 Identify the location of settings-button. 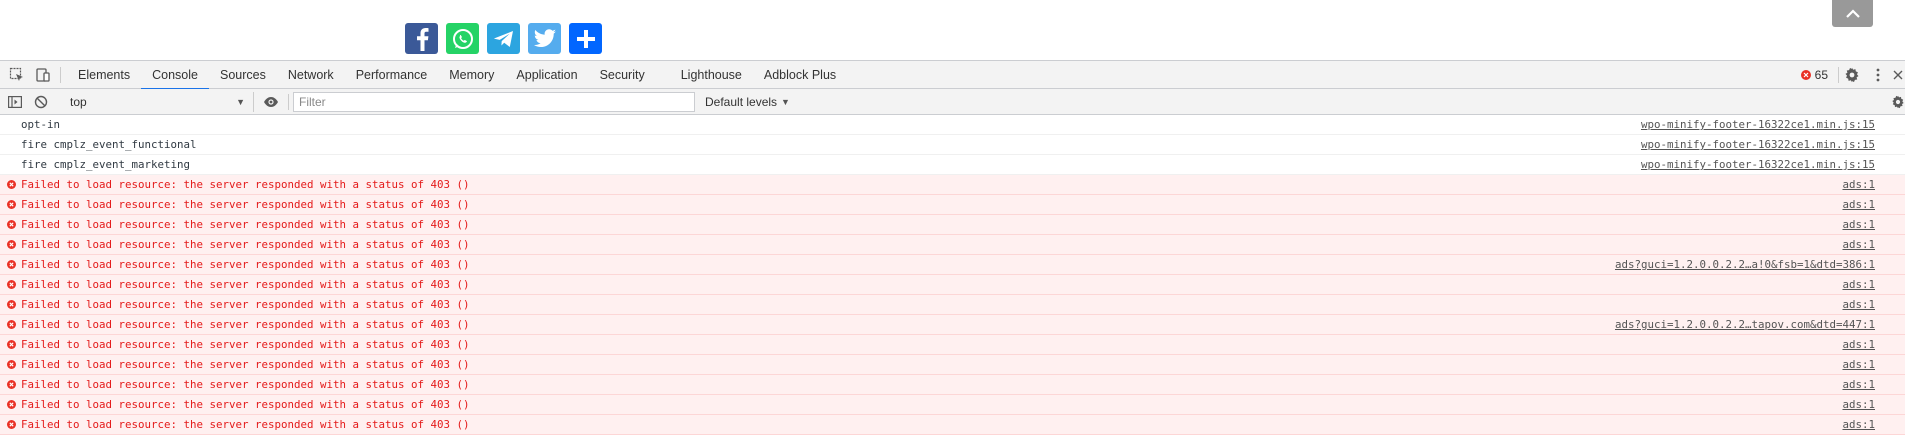
(1852, 75).